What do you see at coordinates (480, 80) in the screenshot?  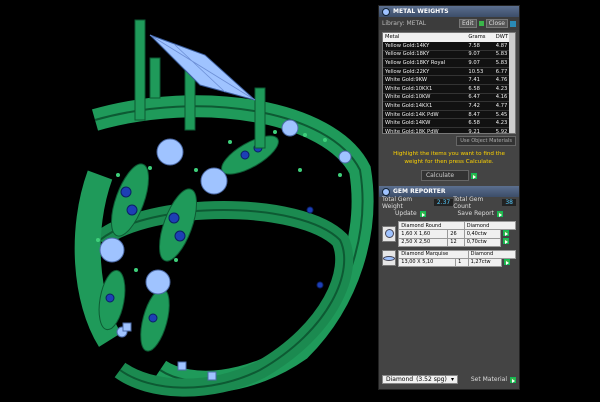 I see `metal-grams: 7.41` at bounding box center [480, 80].